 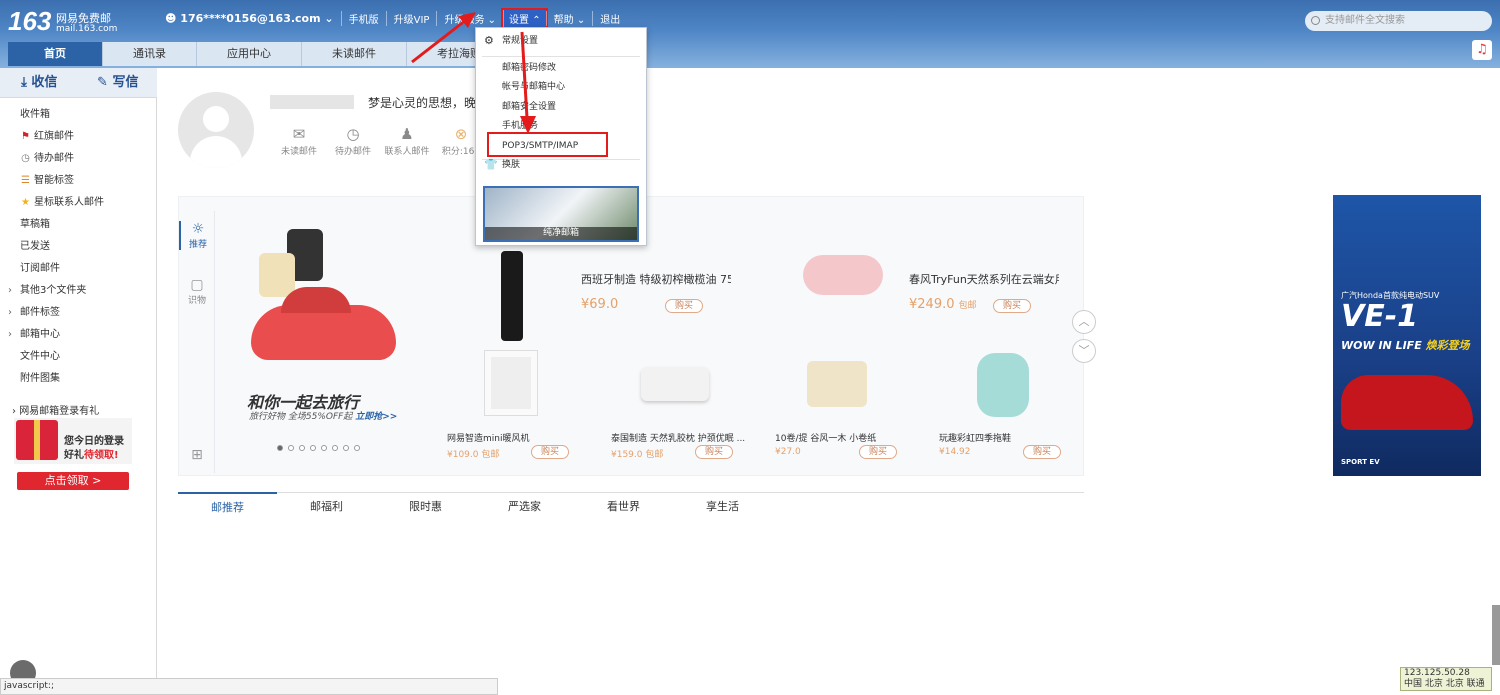 I want to click on subtab-life: 享生活, so click(x=722, y=505).